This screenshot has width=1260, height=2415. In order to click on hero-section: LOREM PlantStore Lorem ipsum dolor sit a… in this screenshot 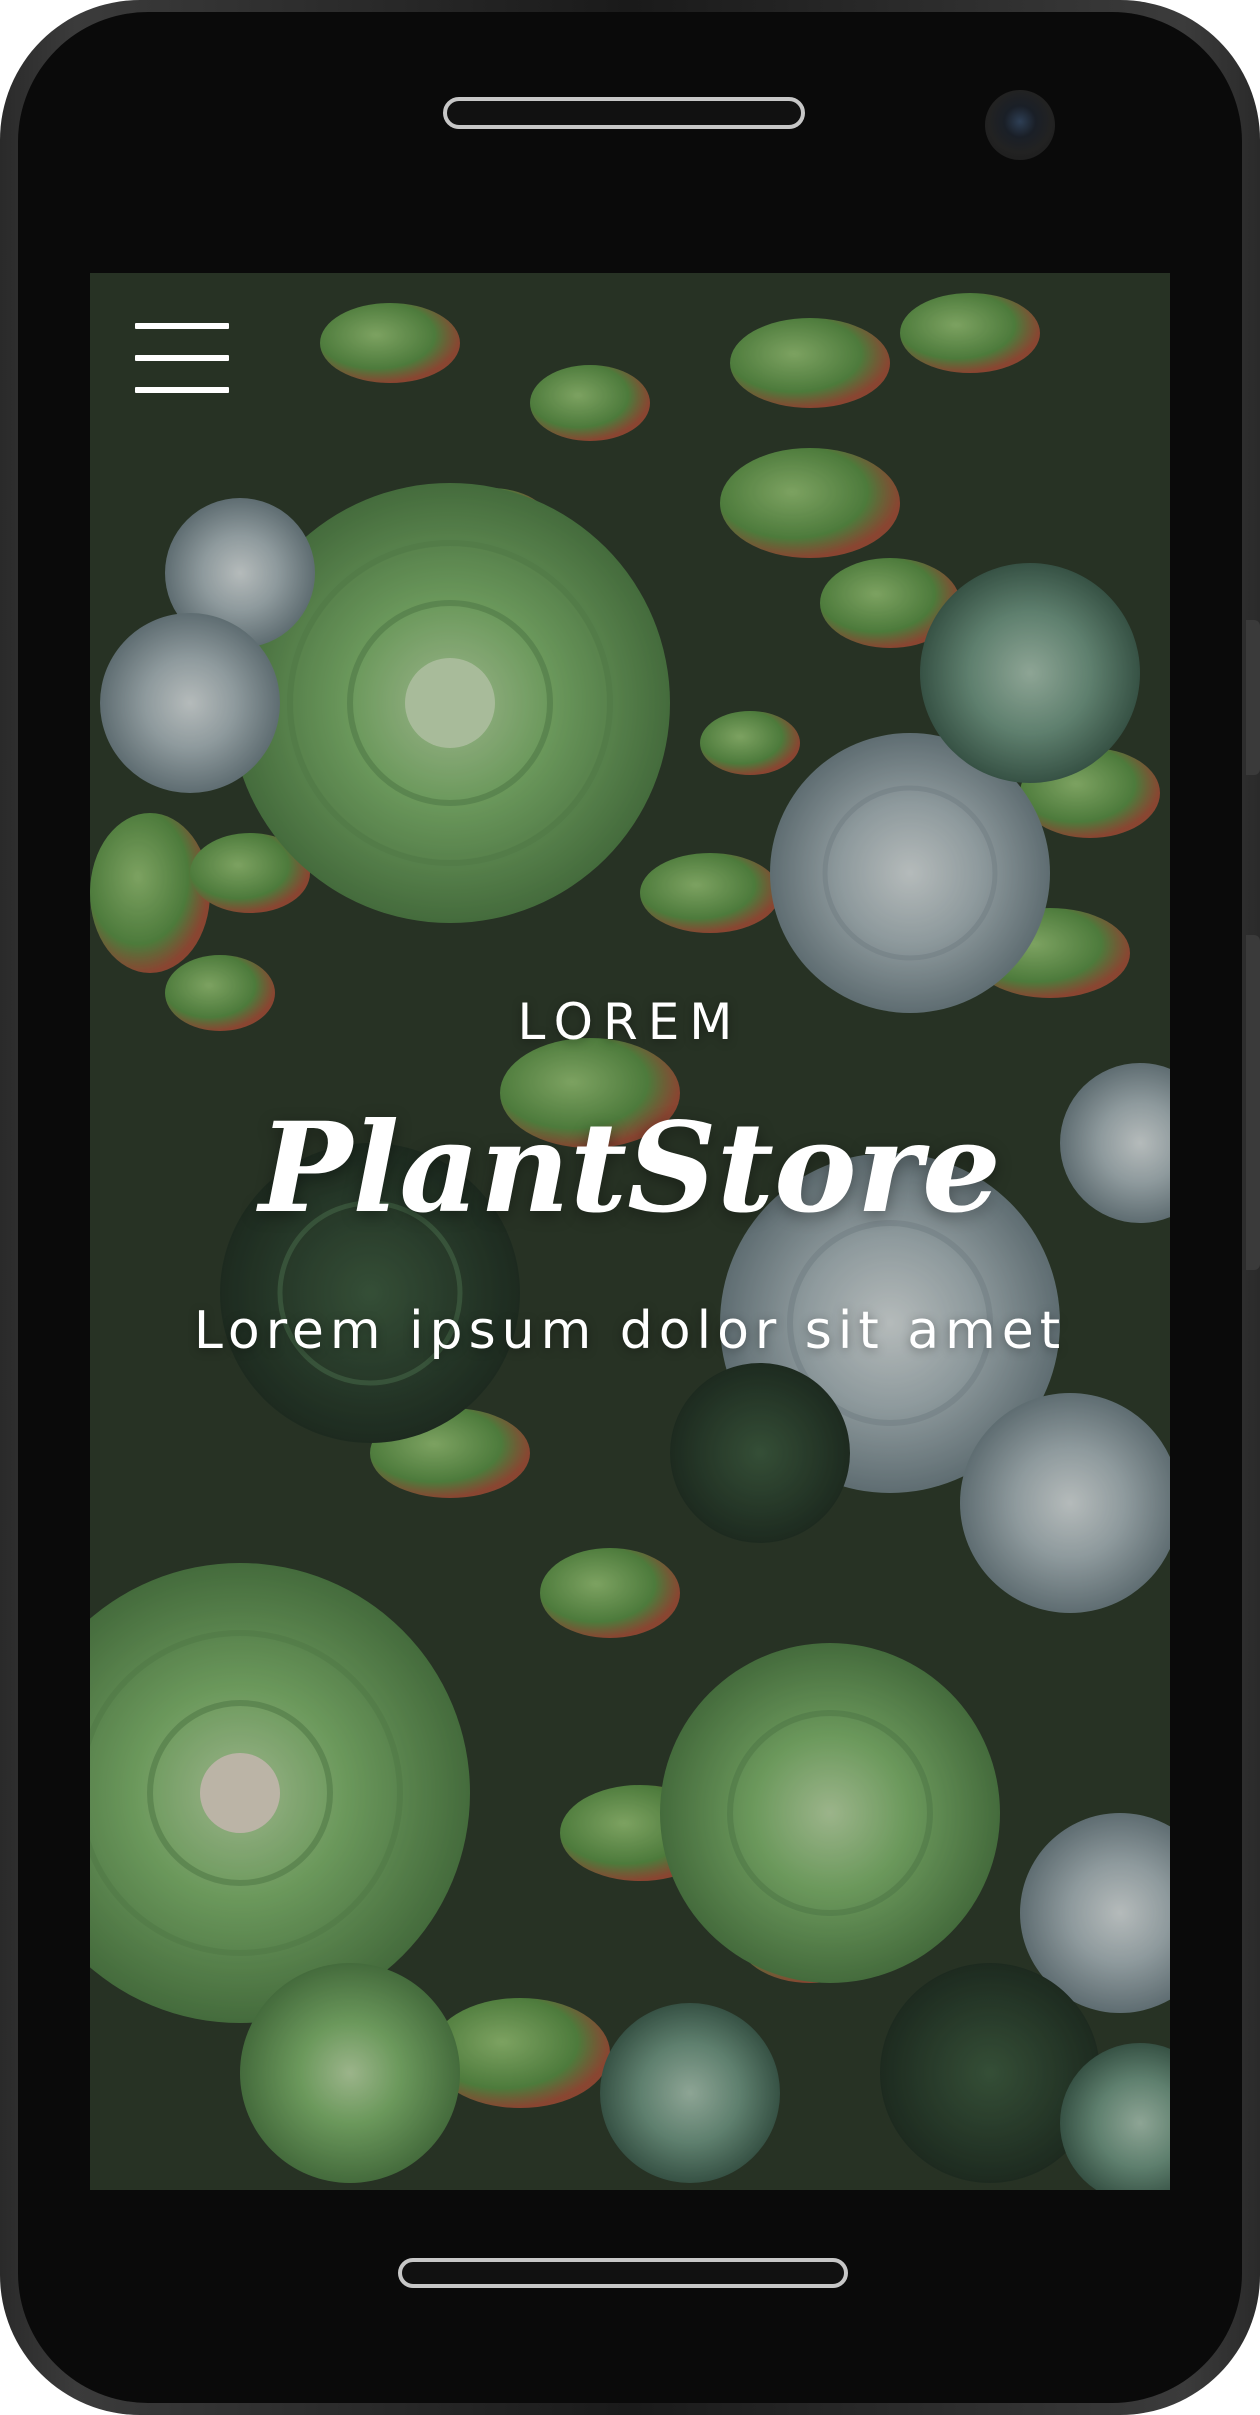, I will do `click(630, 1177)`.